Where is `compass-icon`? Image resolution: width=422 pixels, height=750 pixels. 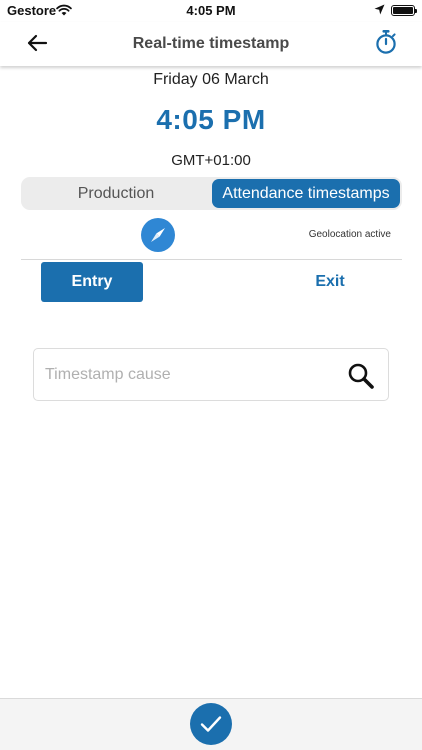 compass-icon is located at coordinates (158, 235).